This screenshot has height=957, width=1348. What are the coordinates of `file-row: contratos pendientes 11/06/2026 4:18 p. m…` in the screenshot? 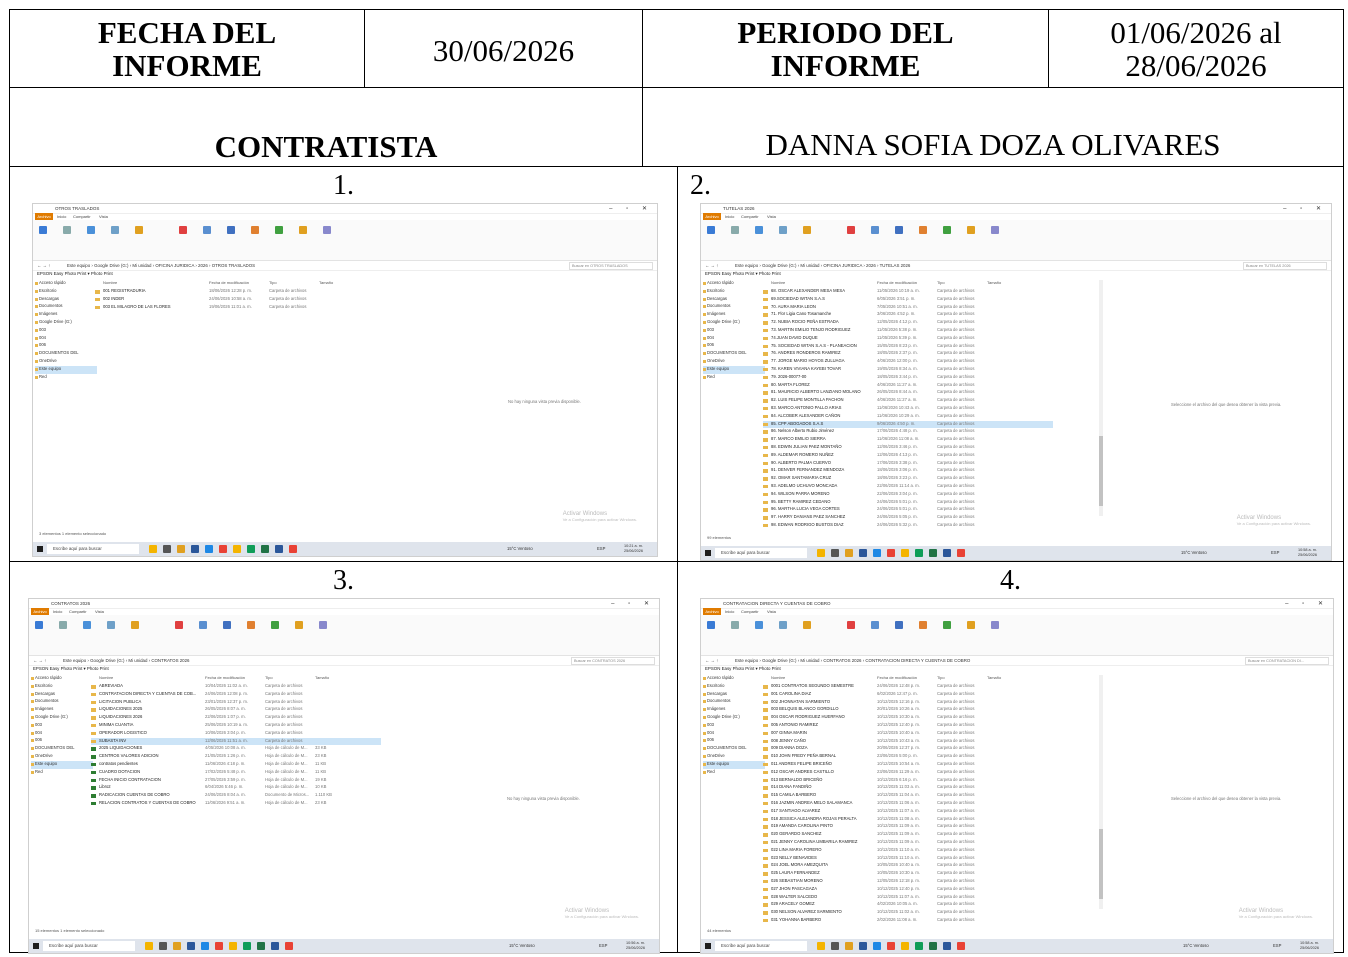 It's located at (236, 765).